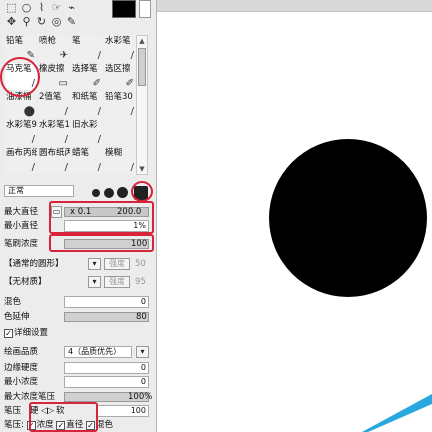  What do you see at coordinates (21, 132) in the screenshot?
I see `brush-cell: 水彩笔9版/` at bounding box center [21, 132].